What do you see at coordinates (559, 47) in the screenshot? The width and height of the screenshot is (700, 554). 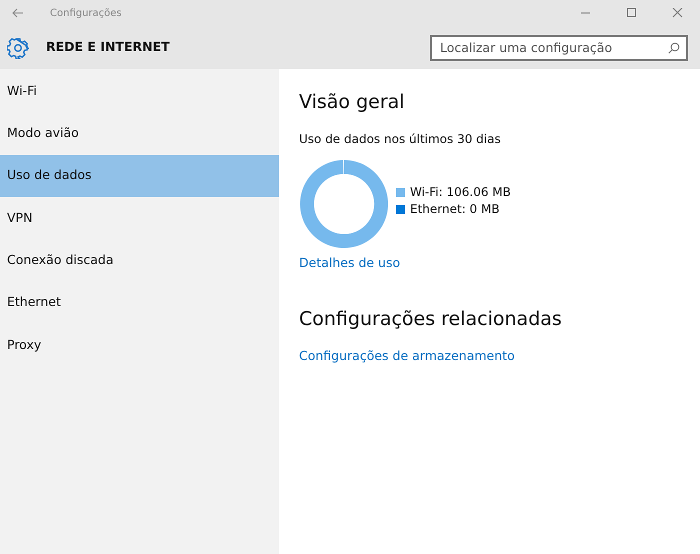 I see `search-field: Localizar uma configuração` at bounding box center [559, 47].